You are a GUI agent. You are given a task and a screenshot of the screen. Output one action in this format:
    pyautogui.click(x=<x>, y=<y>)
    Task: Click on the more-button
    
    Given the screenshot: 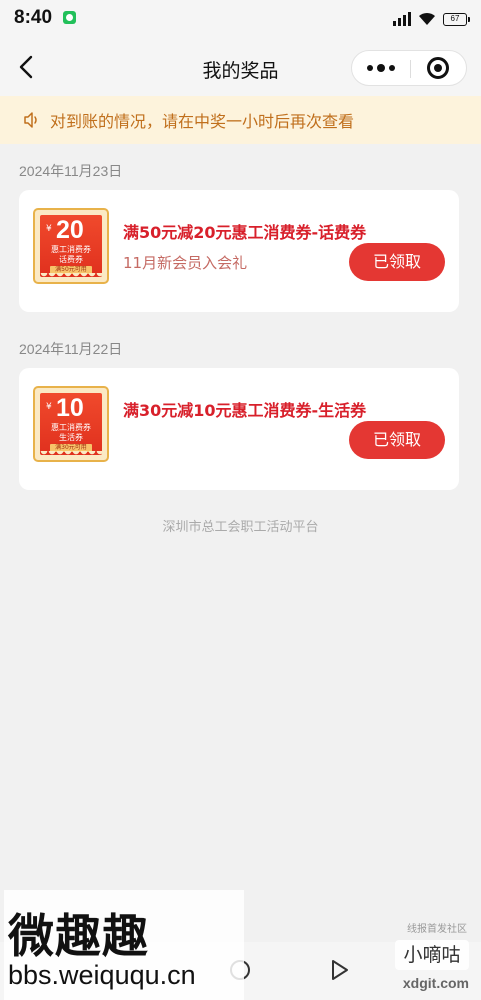 What is the action you would take?
    pyautogui.click(x=381, y=68)
    